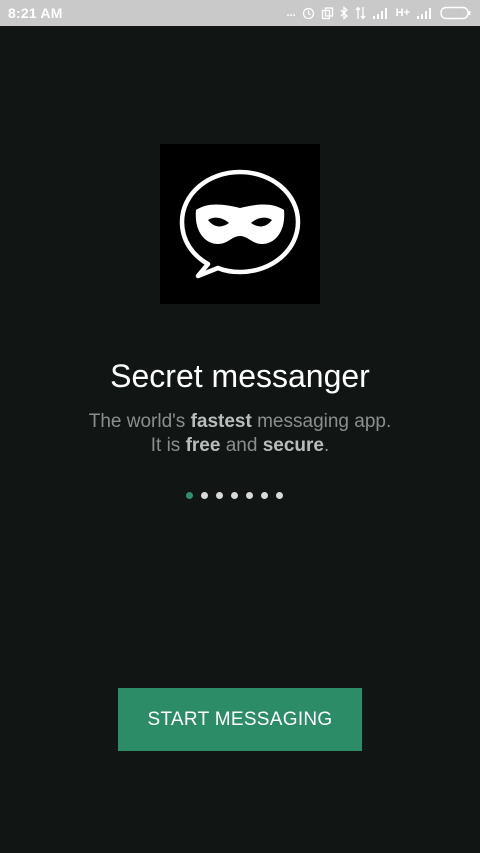  I want to click on status-bar: 8:21 AM ... H+, so click(240, 13).